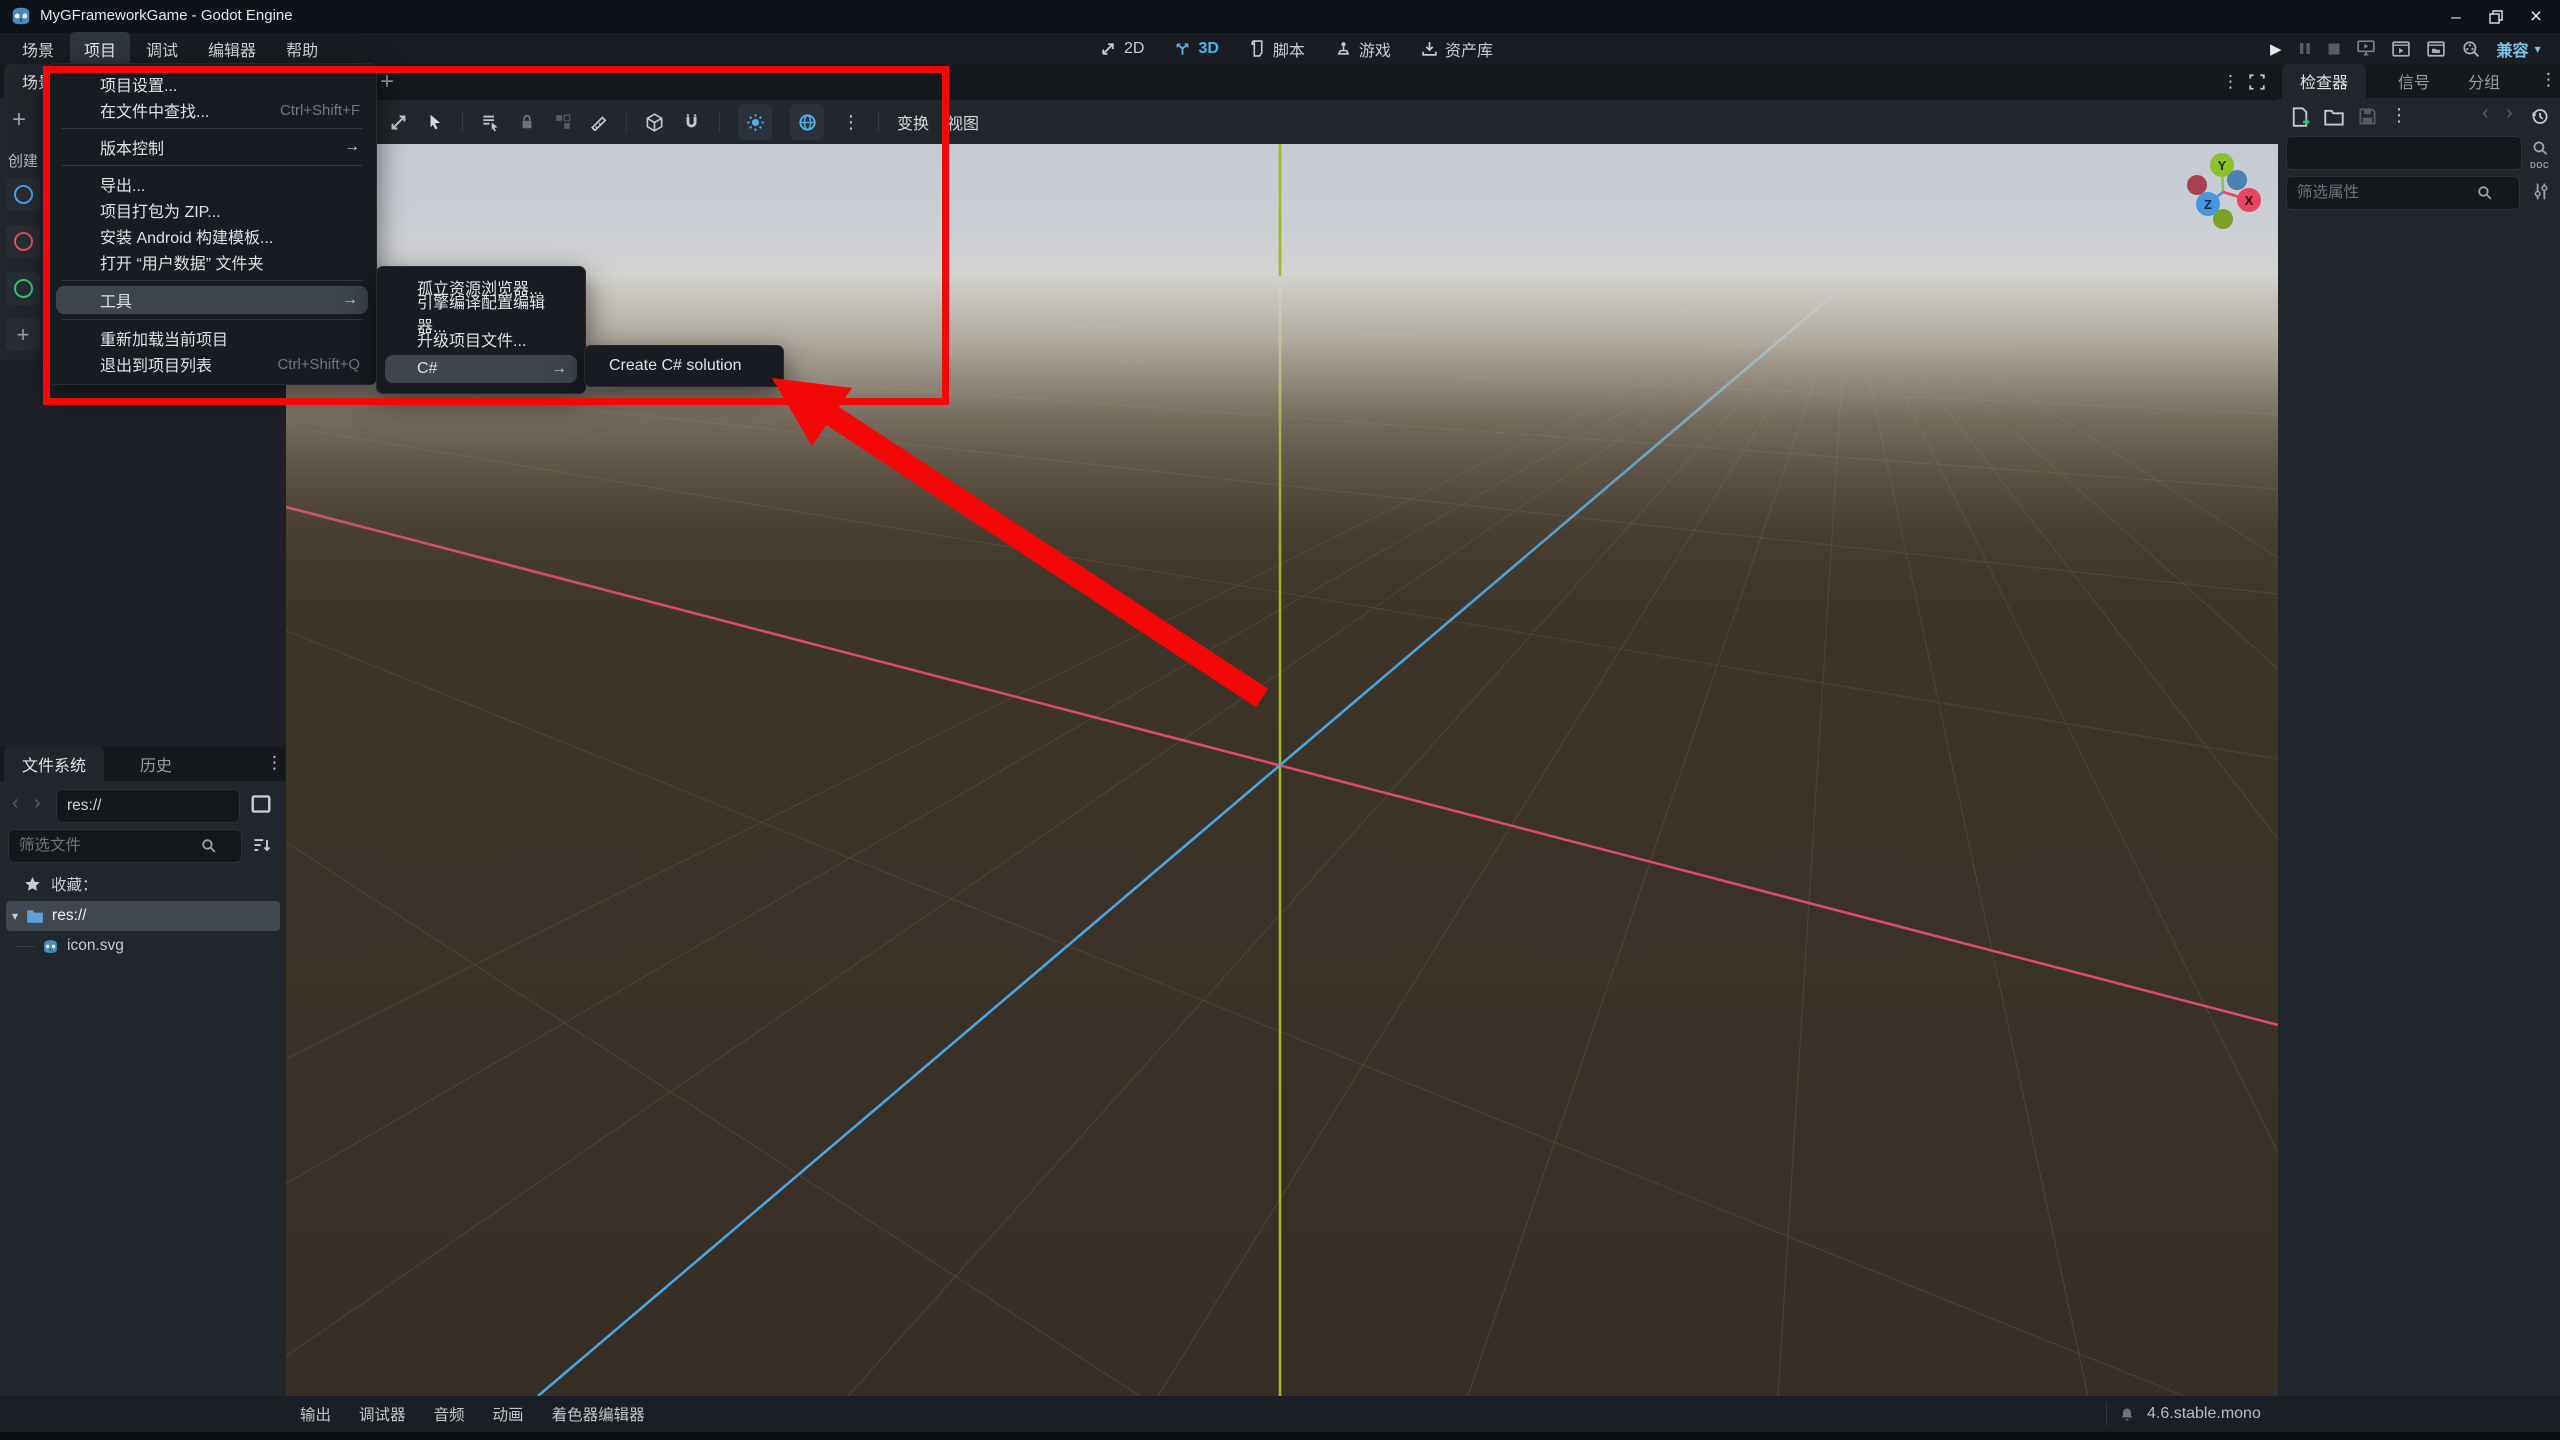 This screenshot has height=1440, width=2560. What do you see at coordinates (212, 110) in the screenshot?
I see `menu-item-find-in-files: 在文件中查找... Ctrl+Shift+F` at bounding box center [212, 110].